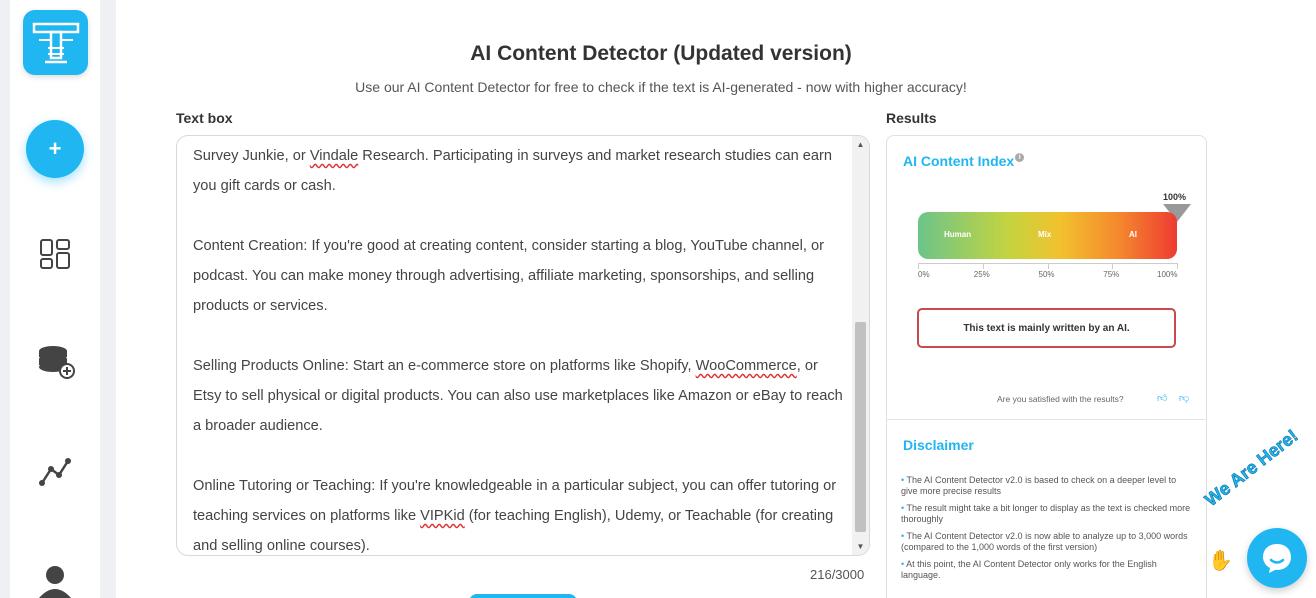 This screenshot has width=1316, height=598. Describe the element at coordinates (982, 274) in the screenshot. I see `gauge-tick-label: 25%` at that location.